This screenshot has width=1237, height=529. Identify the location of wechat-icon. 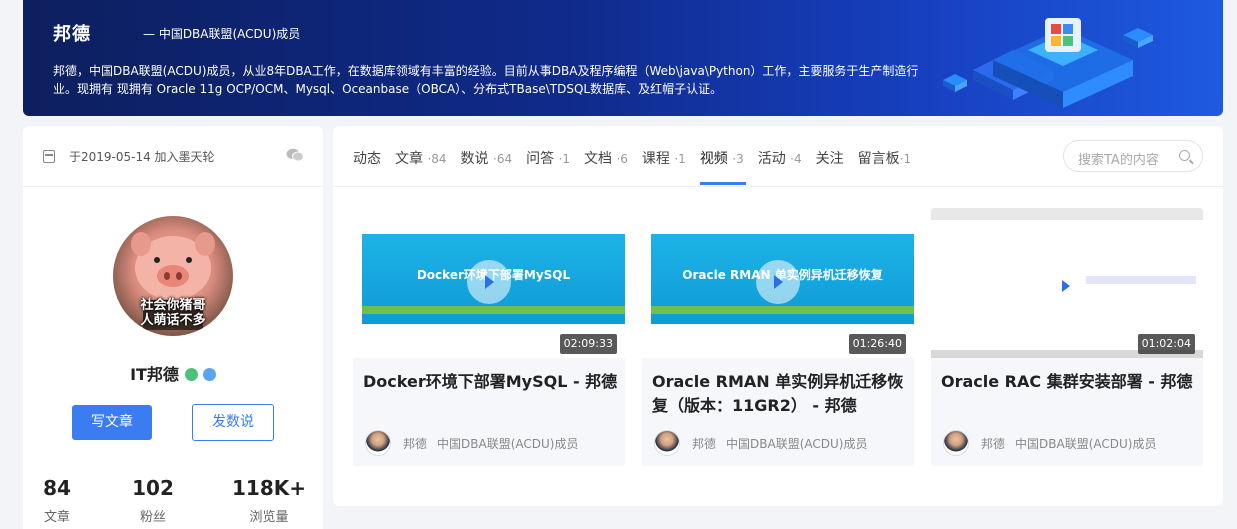
(295, 155).